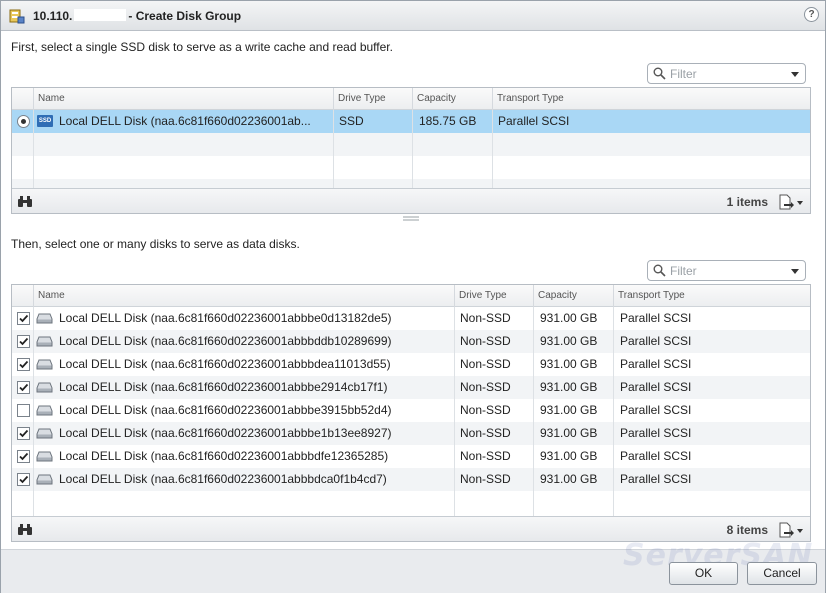 The height and width of the screenshot is (593, 826). I want to click on ok-button: OK, so click(703, 573).